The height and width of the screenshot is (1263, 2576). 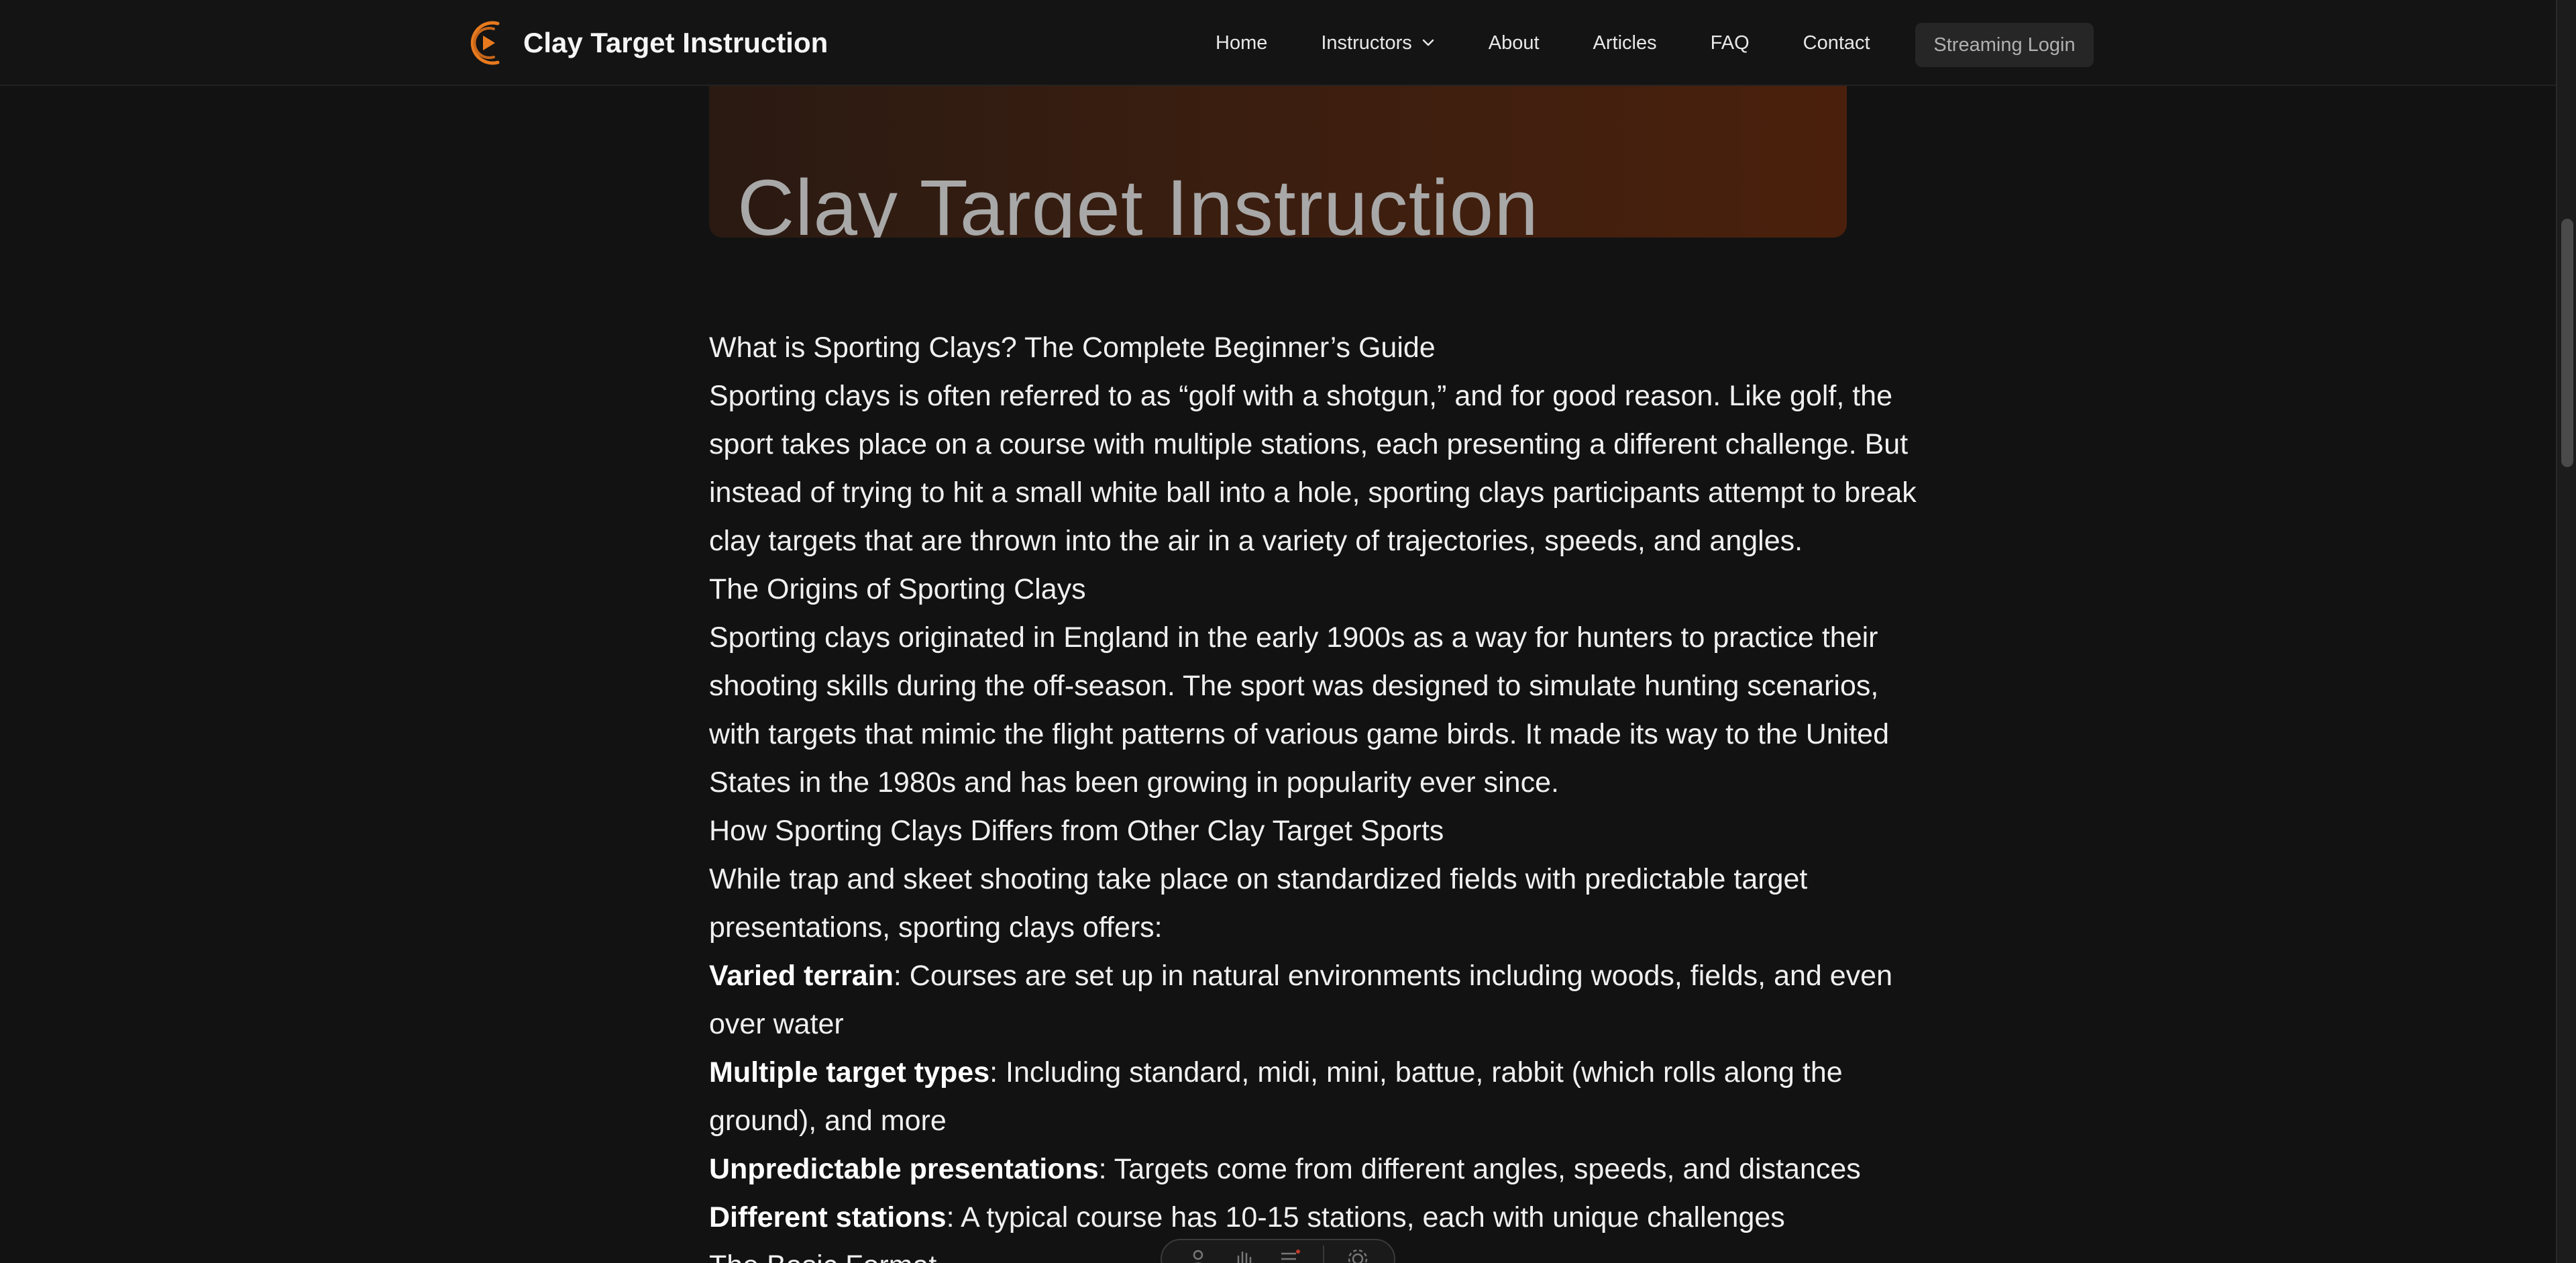 What do you see at coordinates (1428, 42) in the screenshot?
I see `chevron-down-icon` at bounding box center [1428, 42].